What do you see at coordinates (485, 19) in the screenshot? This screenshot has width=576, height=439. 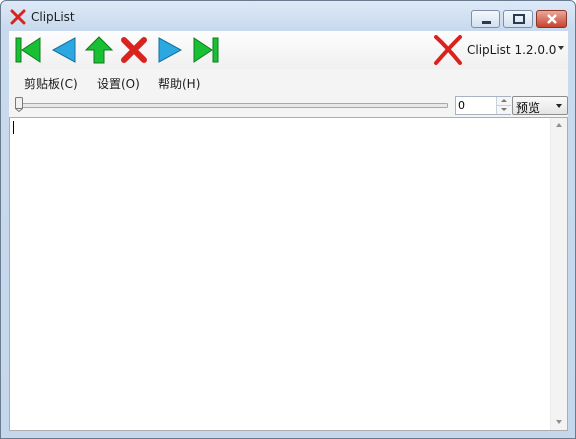 I see `minimize-button` at bounding box center [485, 19].